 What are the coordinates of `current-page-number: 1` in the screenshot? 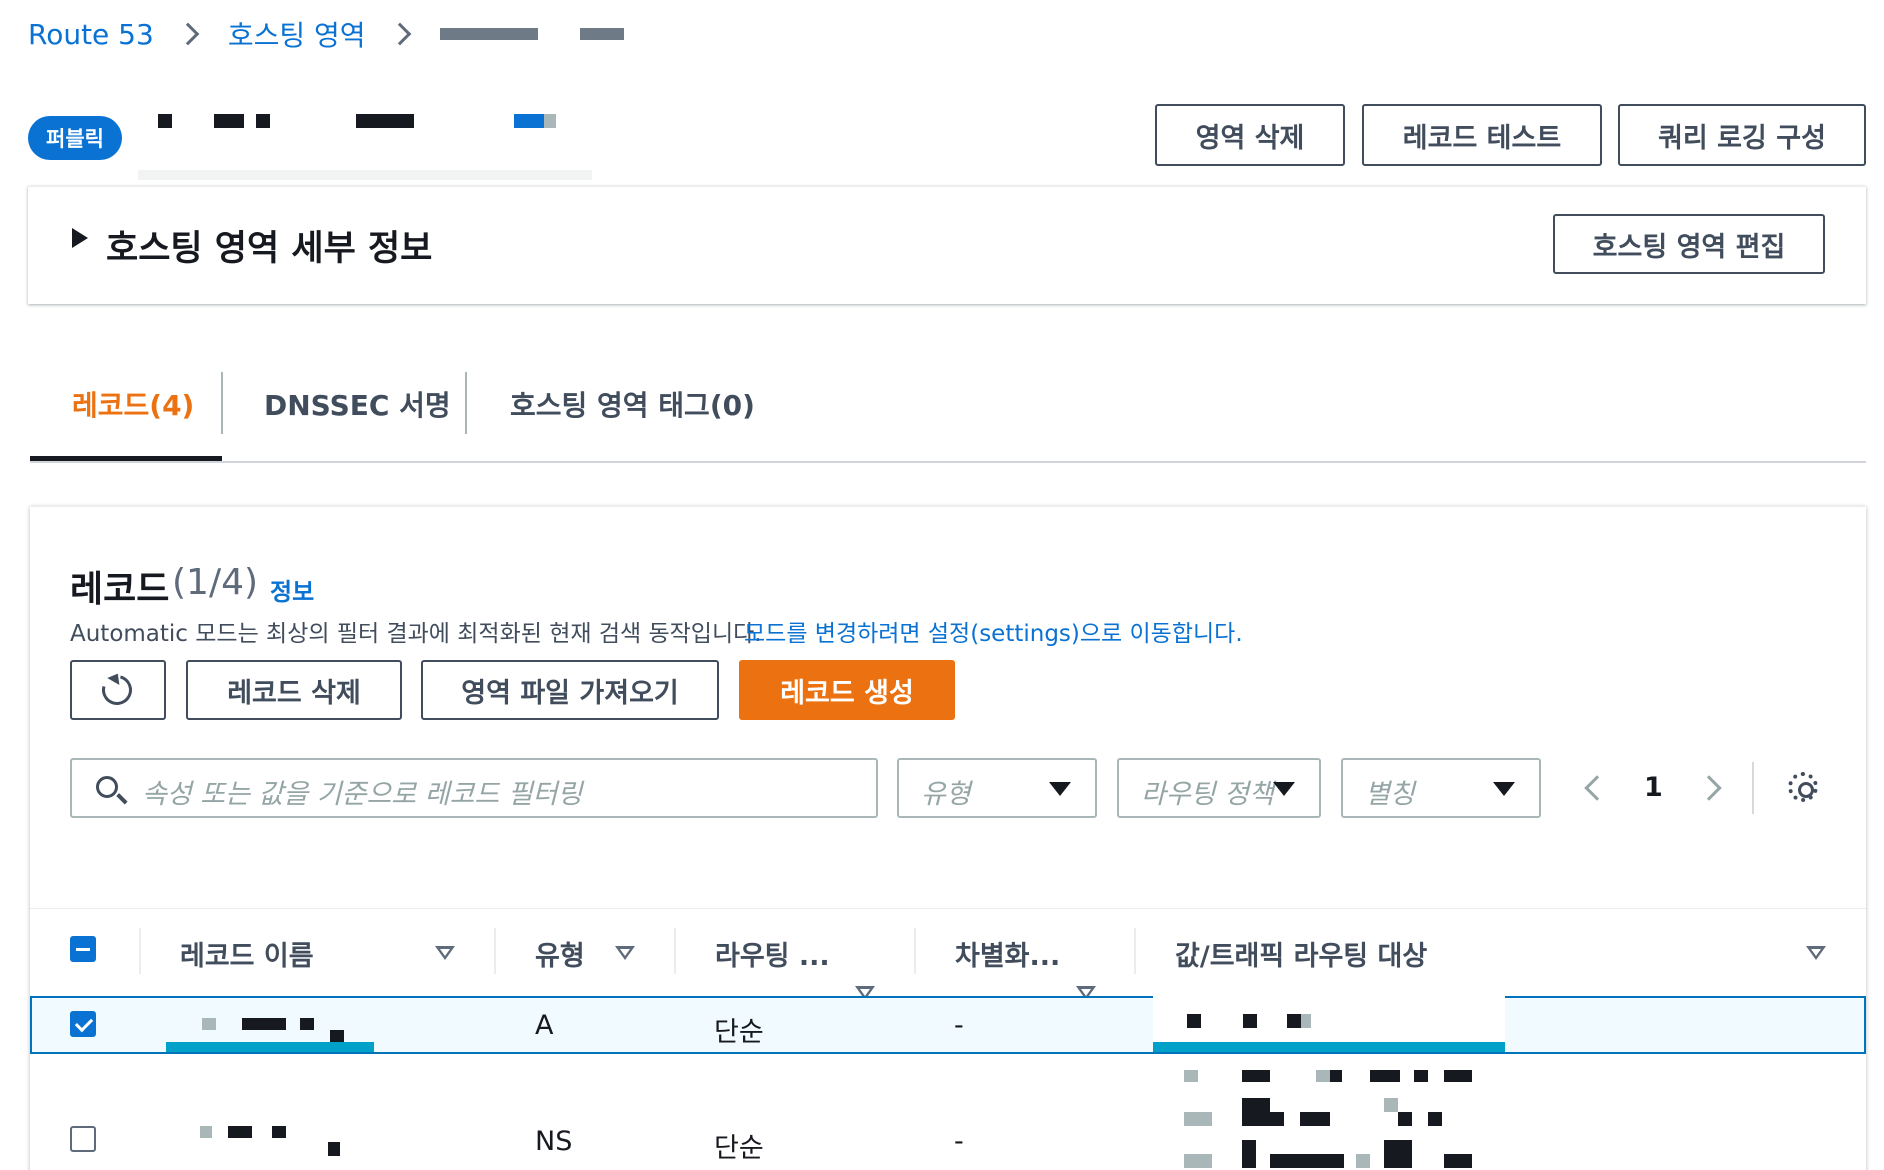 It's located at (1653, 787).